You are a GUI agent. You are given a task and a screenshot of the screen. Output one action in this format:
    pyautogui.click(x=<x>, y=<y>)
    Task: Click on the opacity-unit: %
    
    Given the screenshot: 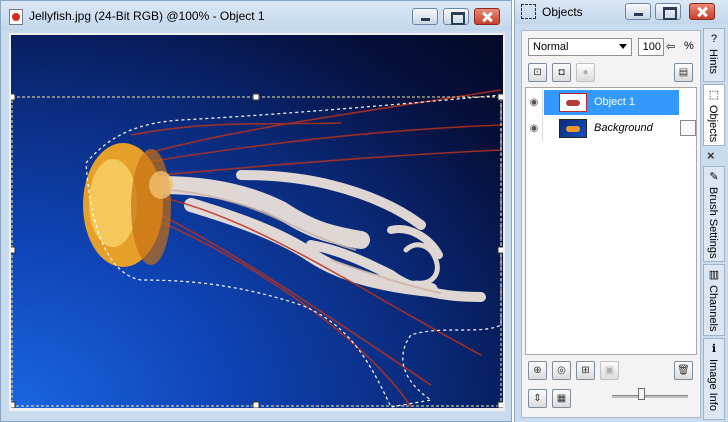 What is the action you would take?
    pyautogui.click(x=689, y=46)
    